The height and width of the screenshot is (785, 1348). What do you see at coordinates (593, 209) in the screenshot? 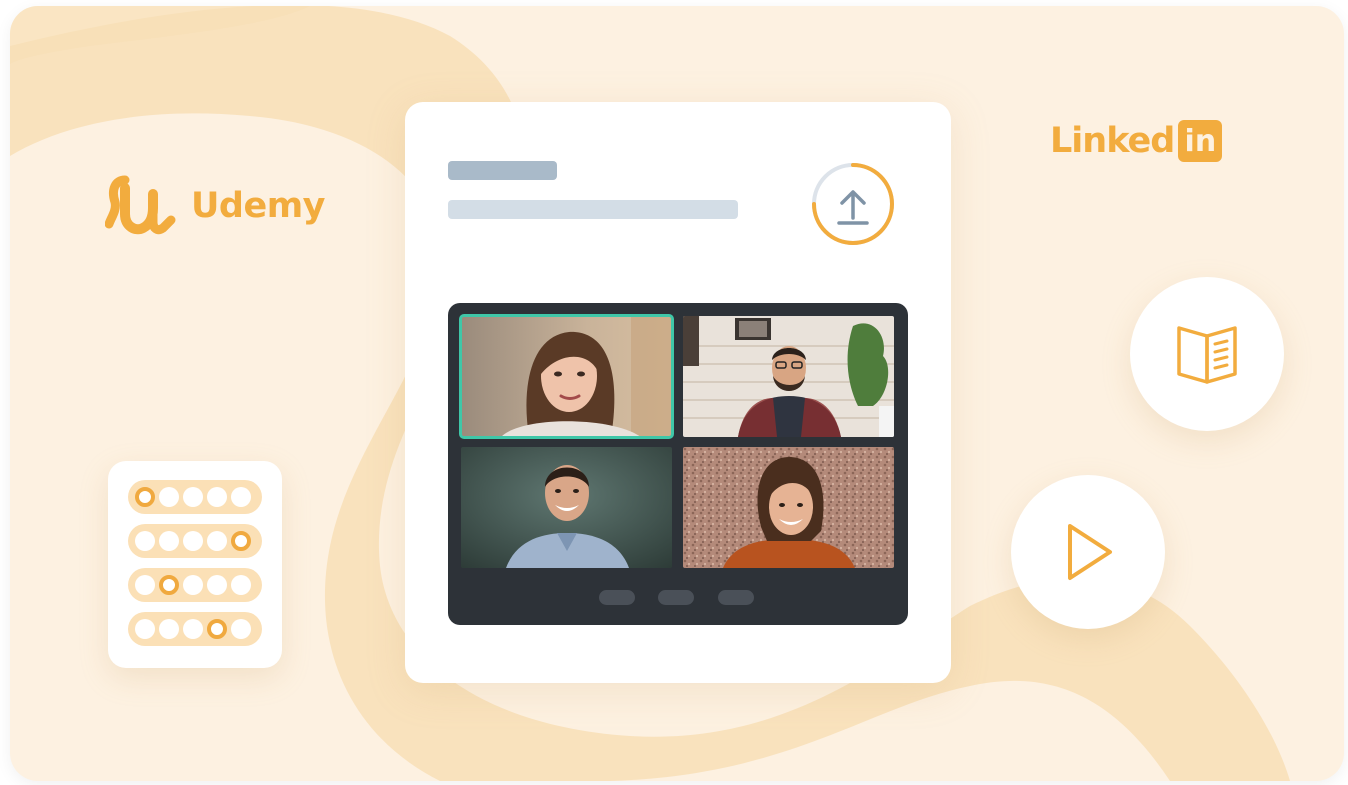
I see `subtitle-placeholder-bar` at bounding box center [593, 209].